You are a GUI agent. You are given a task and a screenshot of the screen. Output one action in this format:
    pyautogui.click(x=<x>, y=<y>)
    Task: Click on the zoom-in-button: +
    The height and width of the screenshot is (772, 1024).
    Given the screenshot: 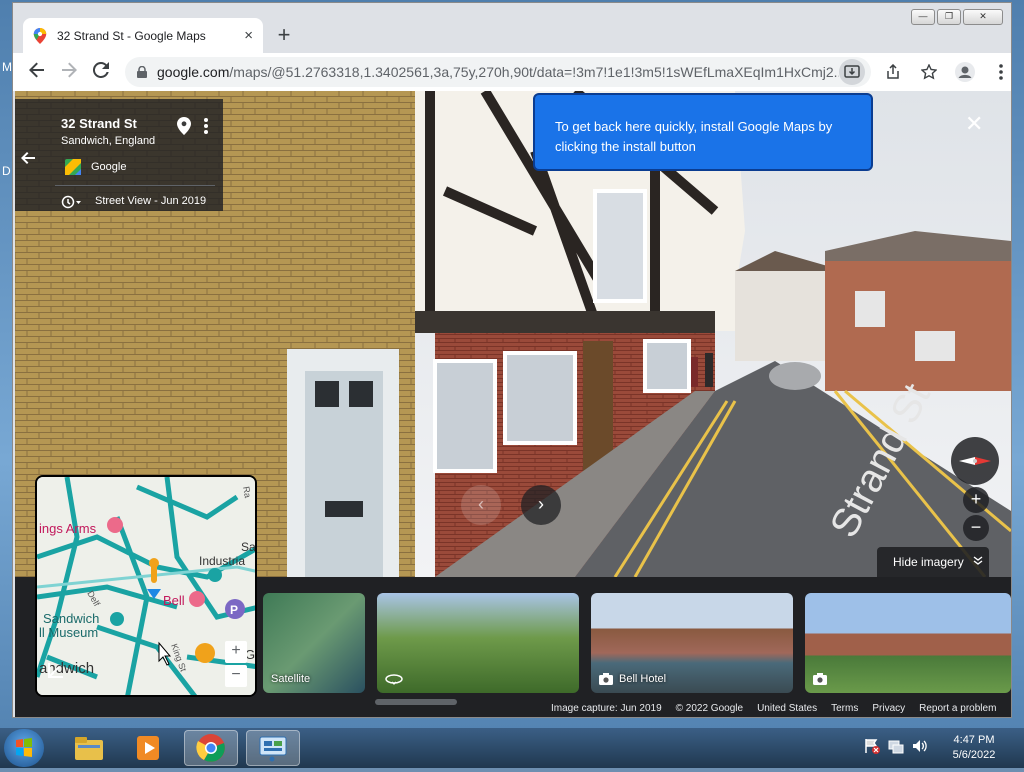 What is the action you would take?
    pyautogui.click(x=976, y=500)
    